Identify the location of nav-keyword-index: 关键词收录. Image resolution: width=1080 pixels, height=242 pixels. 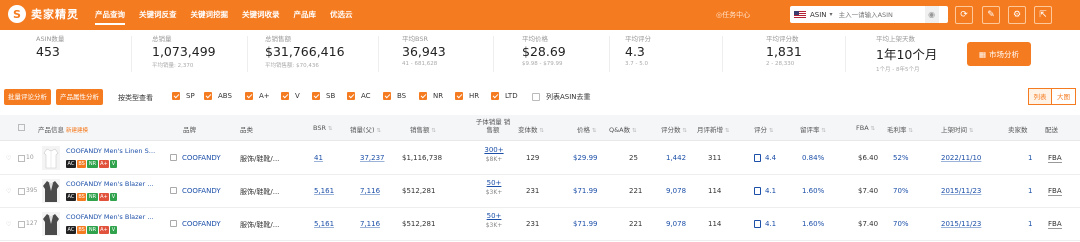
(261, 15).